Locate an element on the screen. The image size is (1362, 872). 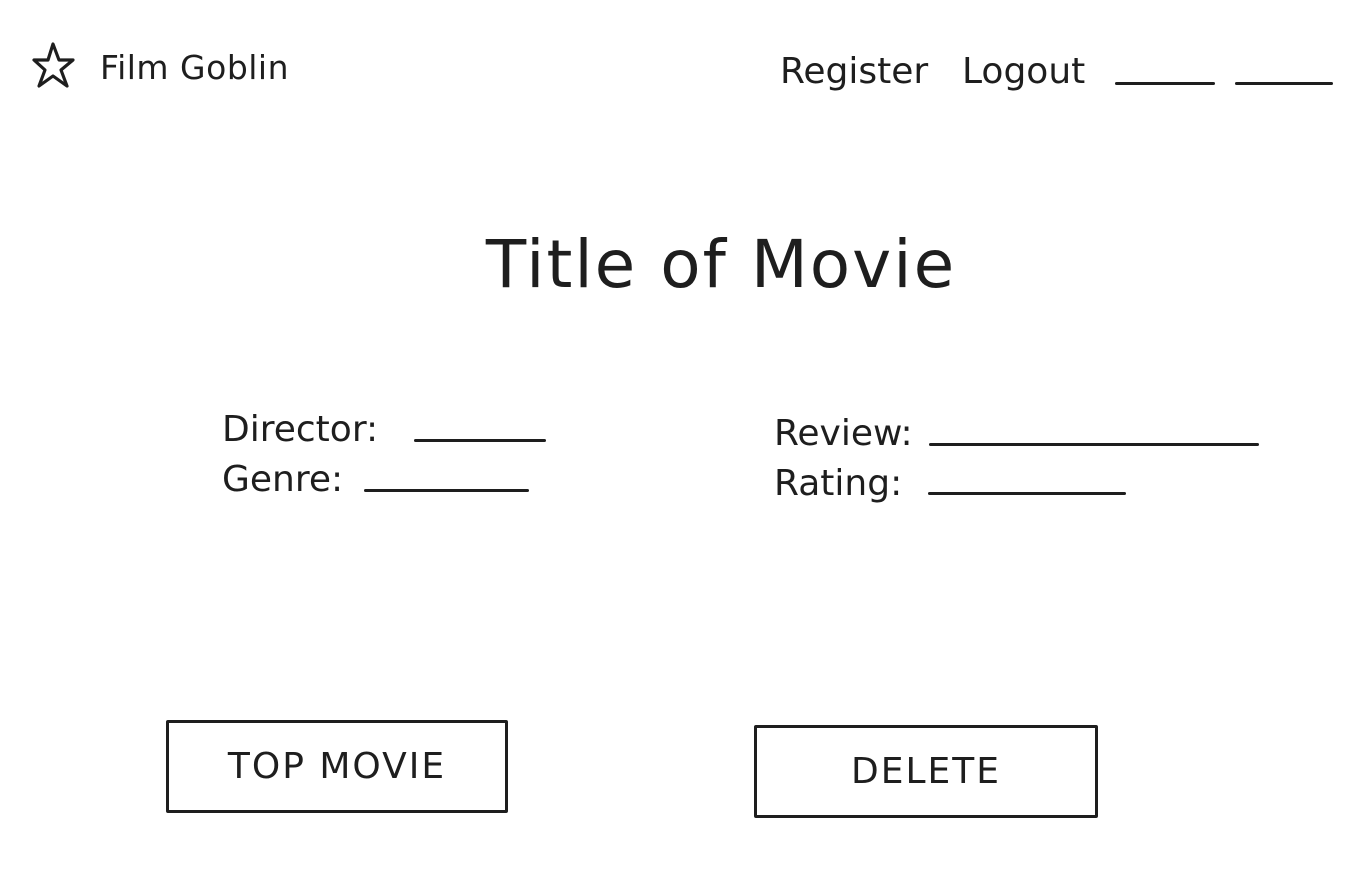
review-value is located at coordinates (1094, 444).